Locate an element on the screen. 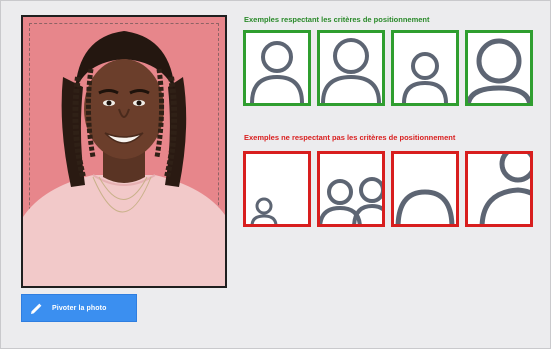  rotate-photo-label: Pivoter la photo is located at coordinates (79, 308).